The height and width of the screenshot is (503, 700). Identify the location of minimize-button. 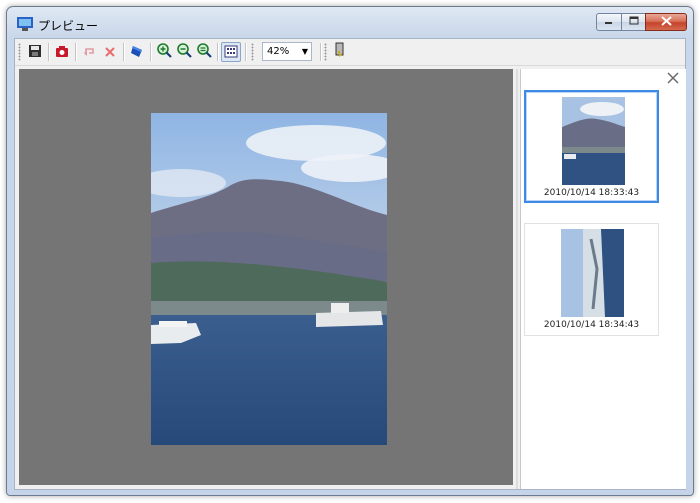
(609, 22).